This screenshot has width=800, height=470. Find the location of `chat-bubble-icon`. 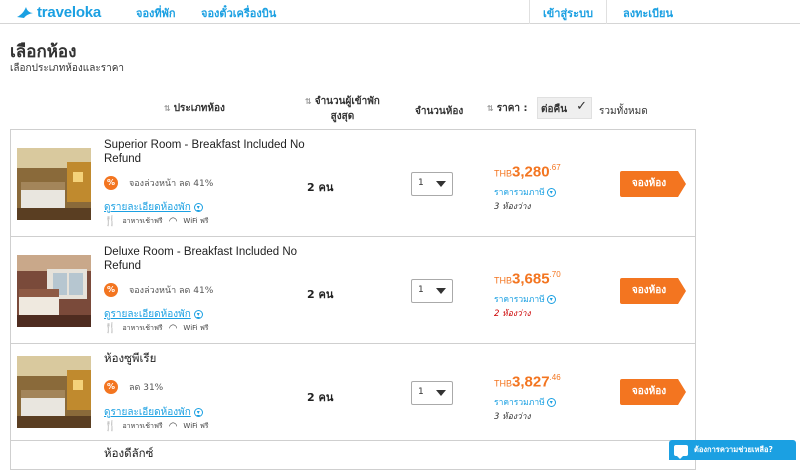

chat-bubble-icon is located at coordinates (681, 451).